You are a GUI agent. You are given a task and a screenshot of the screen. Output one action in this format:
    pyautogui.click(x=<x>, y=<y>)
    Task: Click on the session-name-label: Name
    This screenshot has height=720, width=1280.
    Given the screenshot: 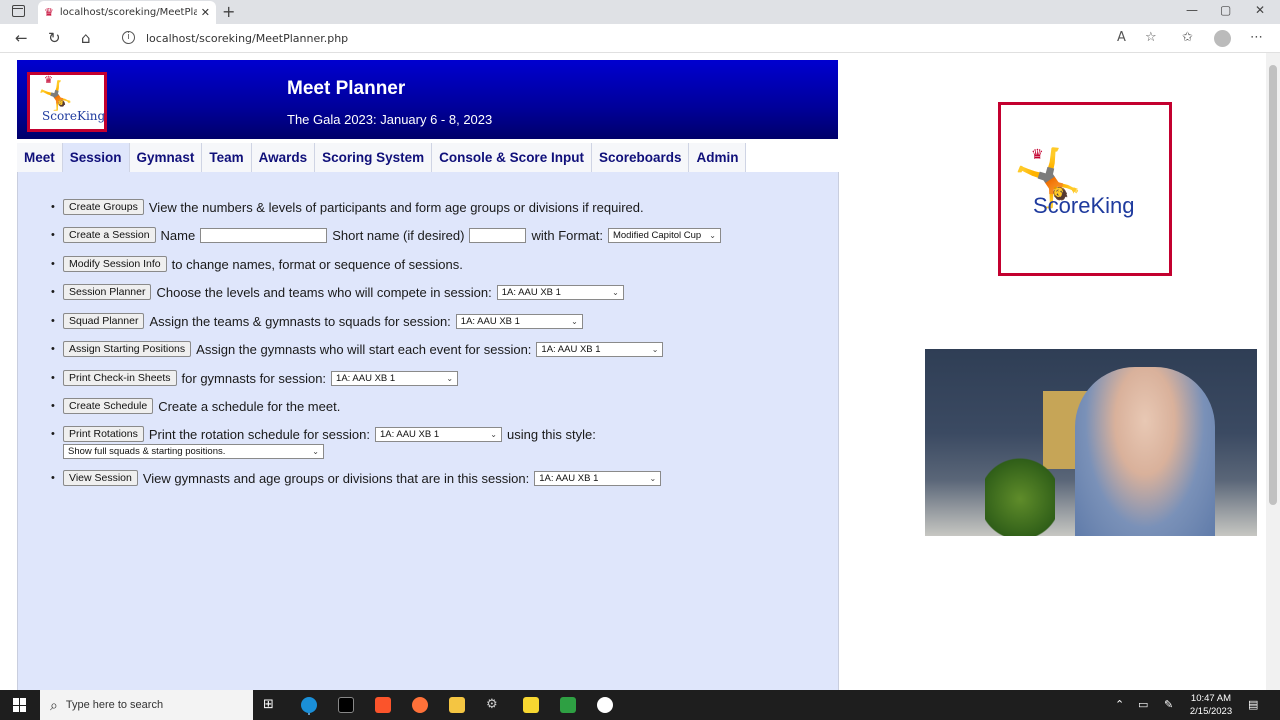 What is the action you would take?
    pyautogui.click(x=178, y=235)
    